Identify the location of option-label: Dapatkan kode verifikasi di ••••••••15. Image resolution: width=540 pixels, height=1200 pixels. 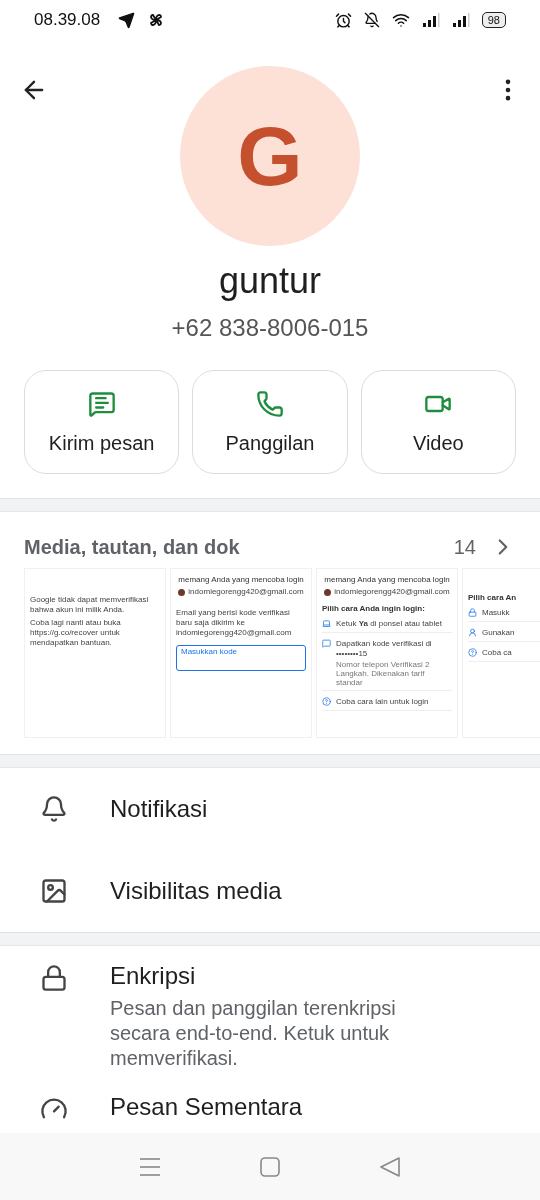
(384, 649).